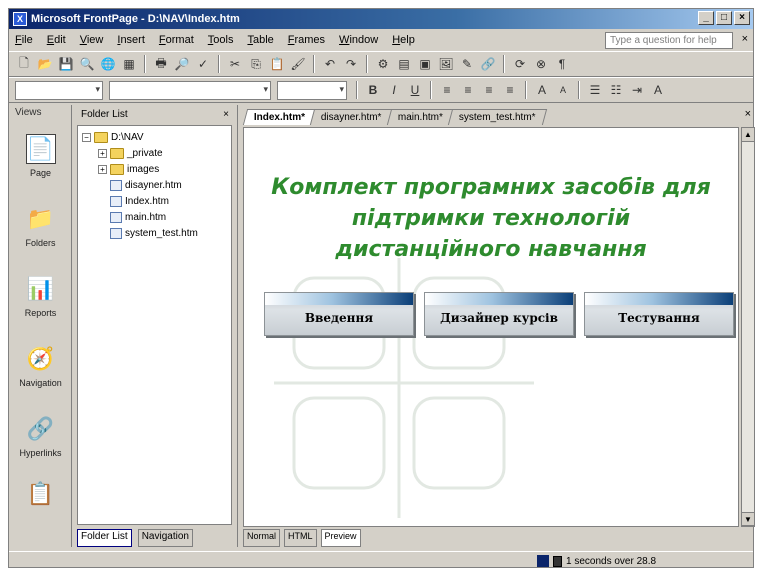  I want to click on align-right-icon: ≡, so click(489, 90).